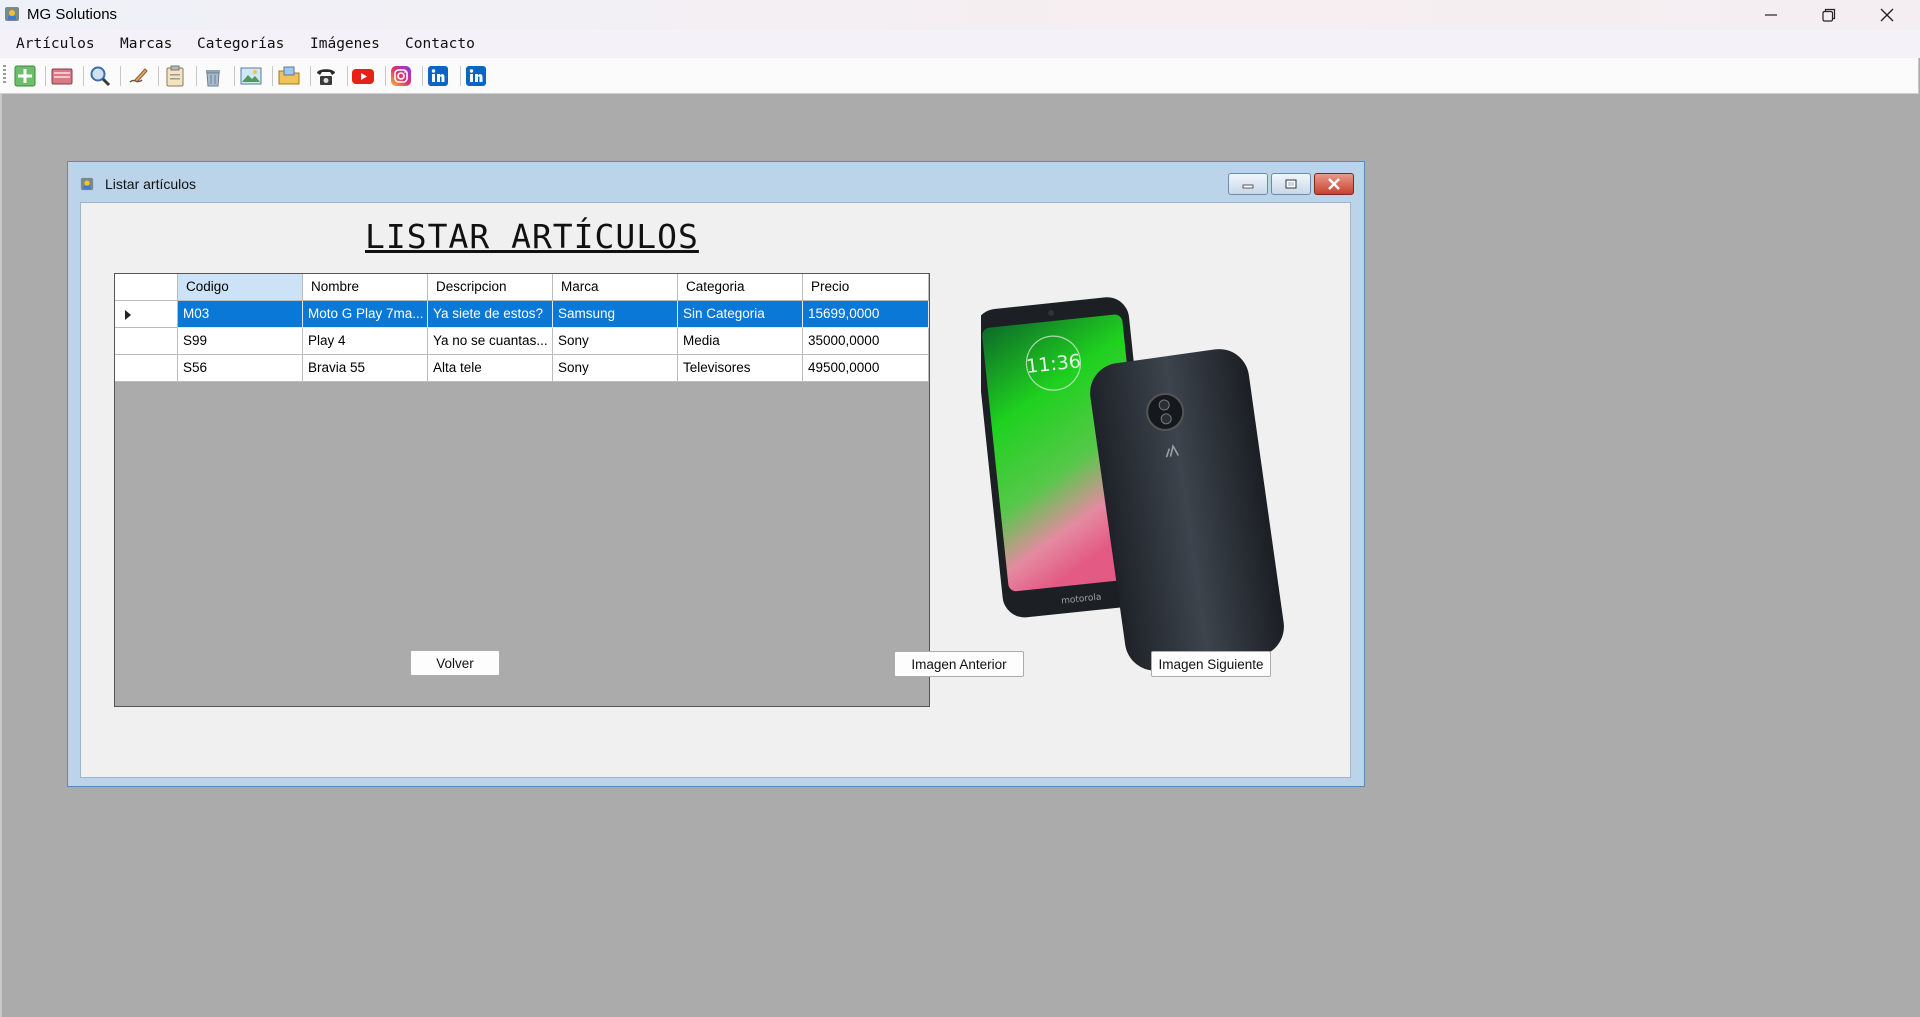  What do you see at coordinates (365, 341) in the screenshot?
I see `cell-nombre: Play 4` at bounding box center [365, 341].